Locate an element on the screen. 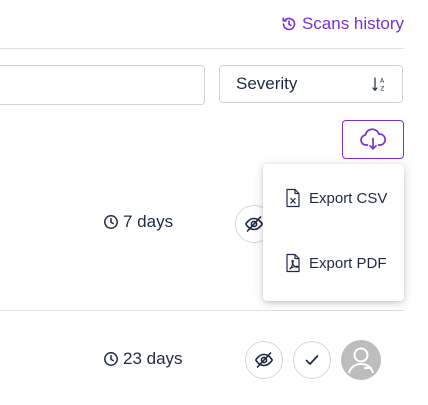  cloud-download-icon is located at coordinates (373, 139).